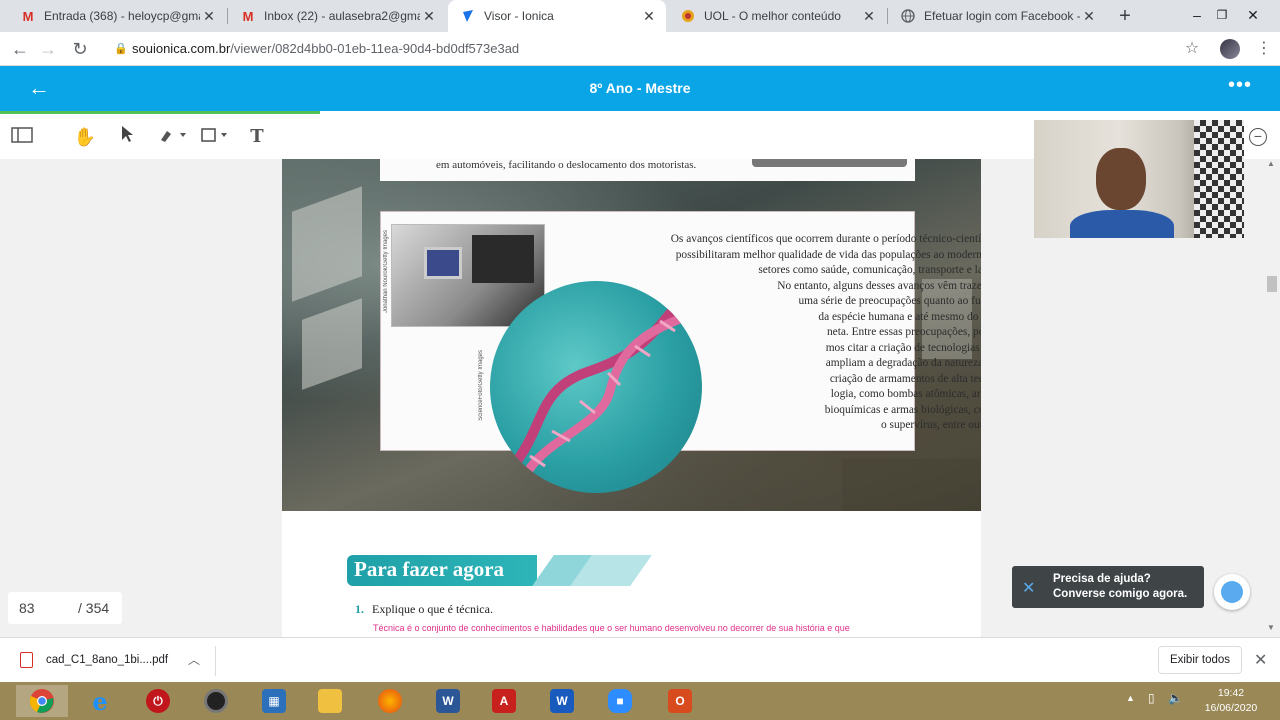 The width and height of the screenshot is (1280, 720). I want to click on total-pages: / 354, so click(94, 608).